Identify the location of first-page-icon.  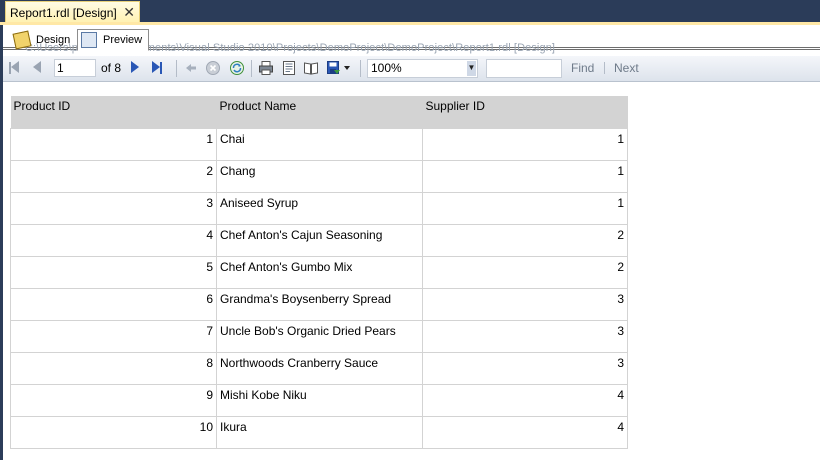
(14, 68).